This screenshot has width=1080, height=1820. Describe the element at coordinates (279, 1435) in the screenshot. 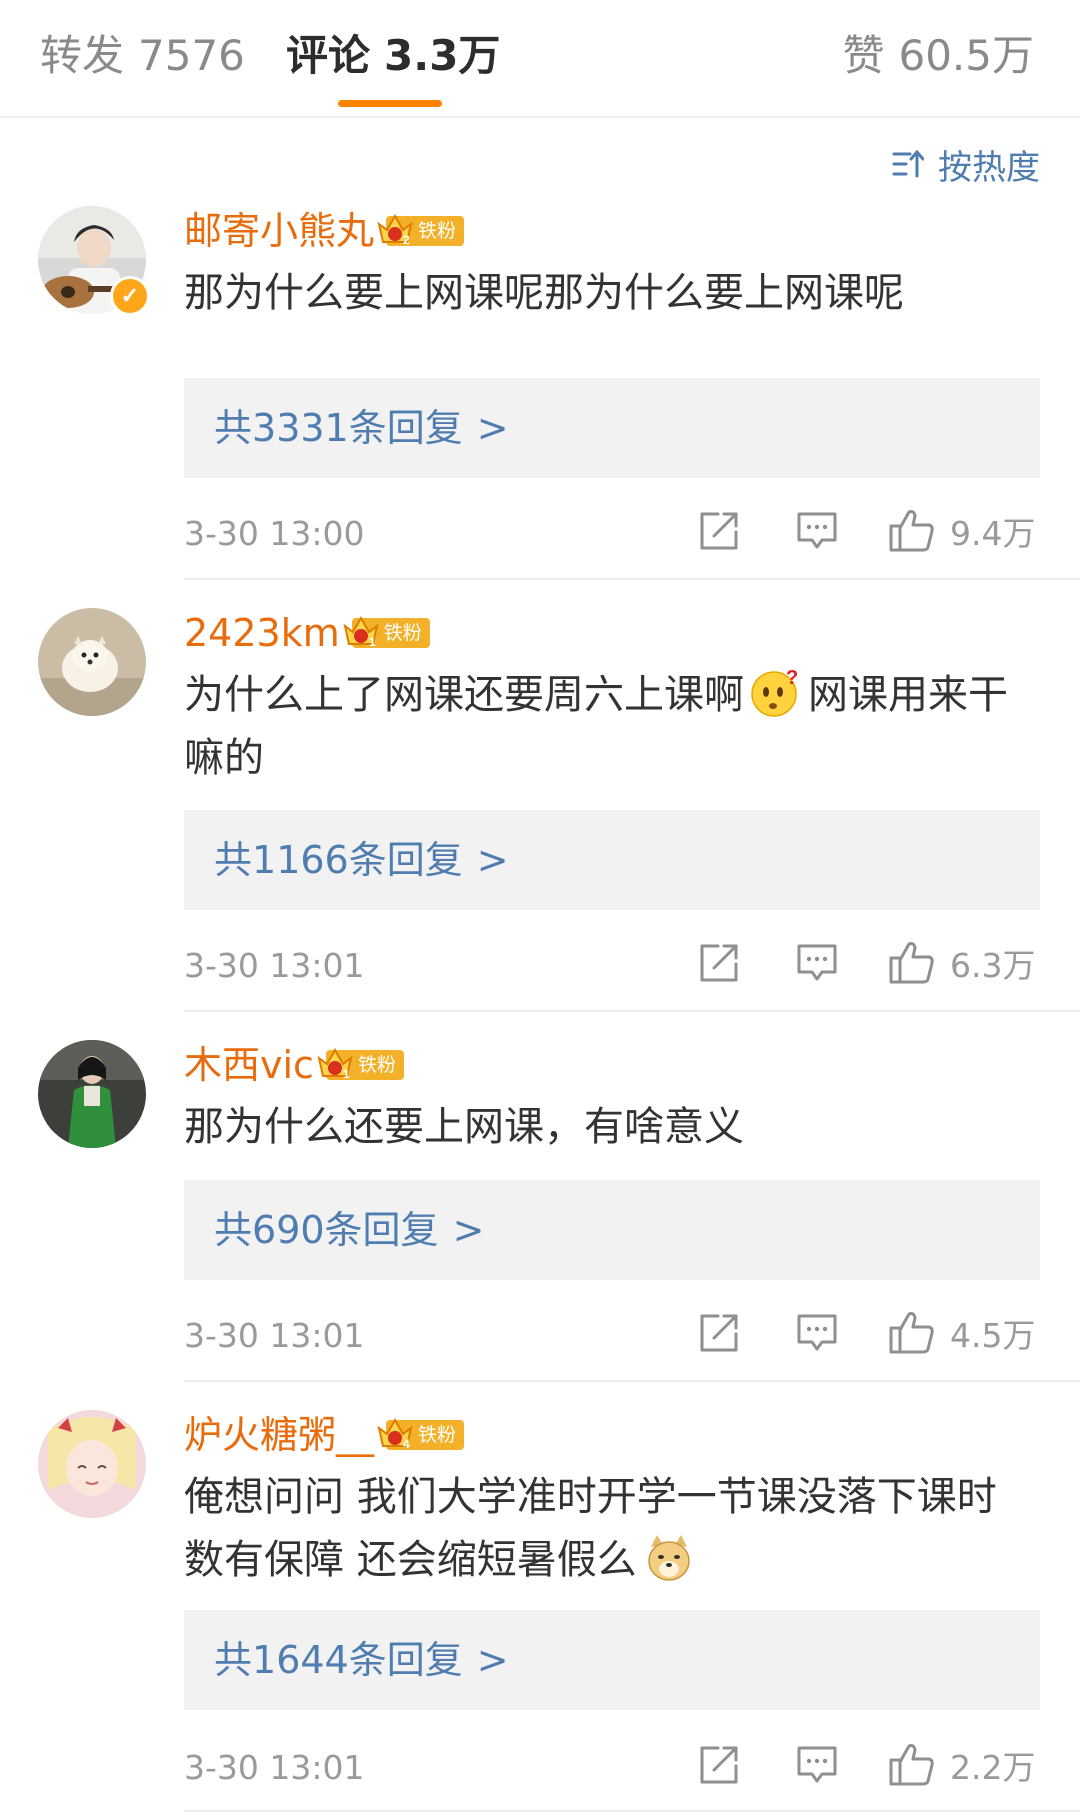

I see `username: 炉火糖粥__` at that location.